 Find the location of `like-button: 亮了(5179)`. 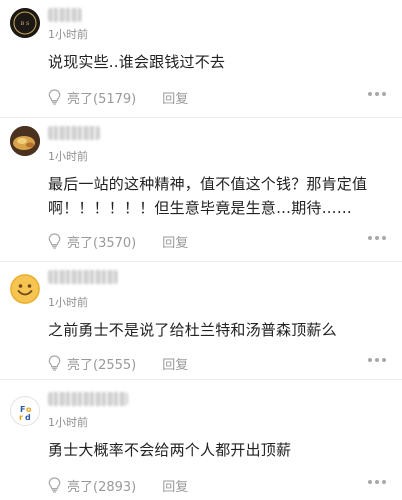

like-button: 亮了(5179) is located at coordinates (92, 97).